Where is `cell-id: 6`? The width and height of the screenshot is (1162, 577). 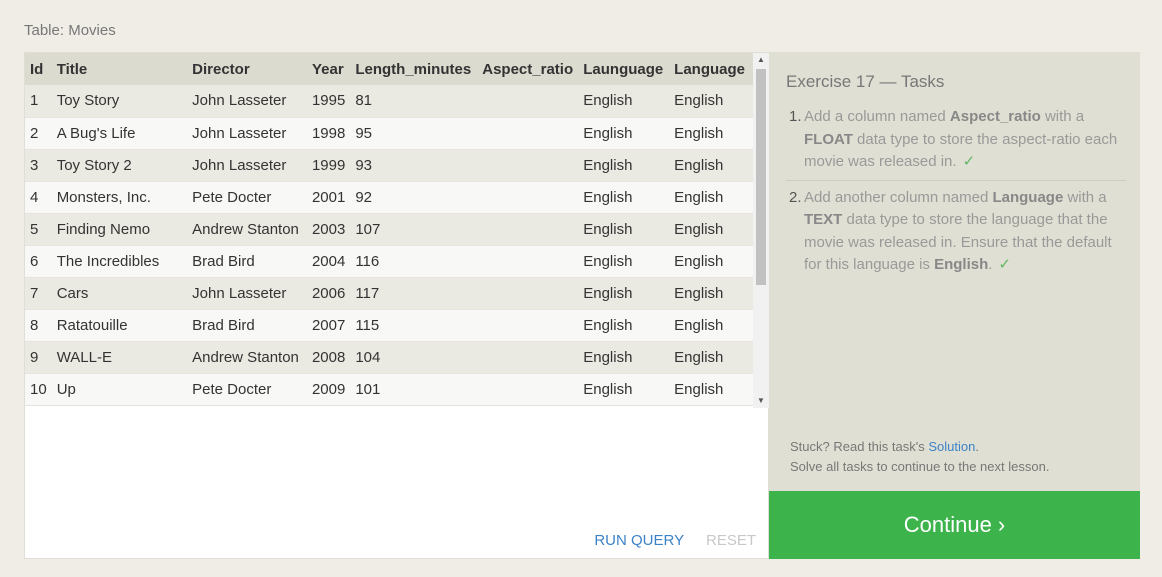
cell-id: 6 is located at coordinates (38, 261).